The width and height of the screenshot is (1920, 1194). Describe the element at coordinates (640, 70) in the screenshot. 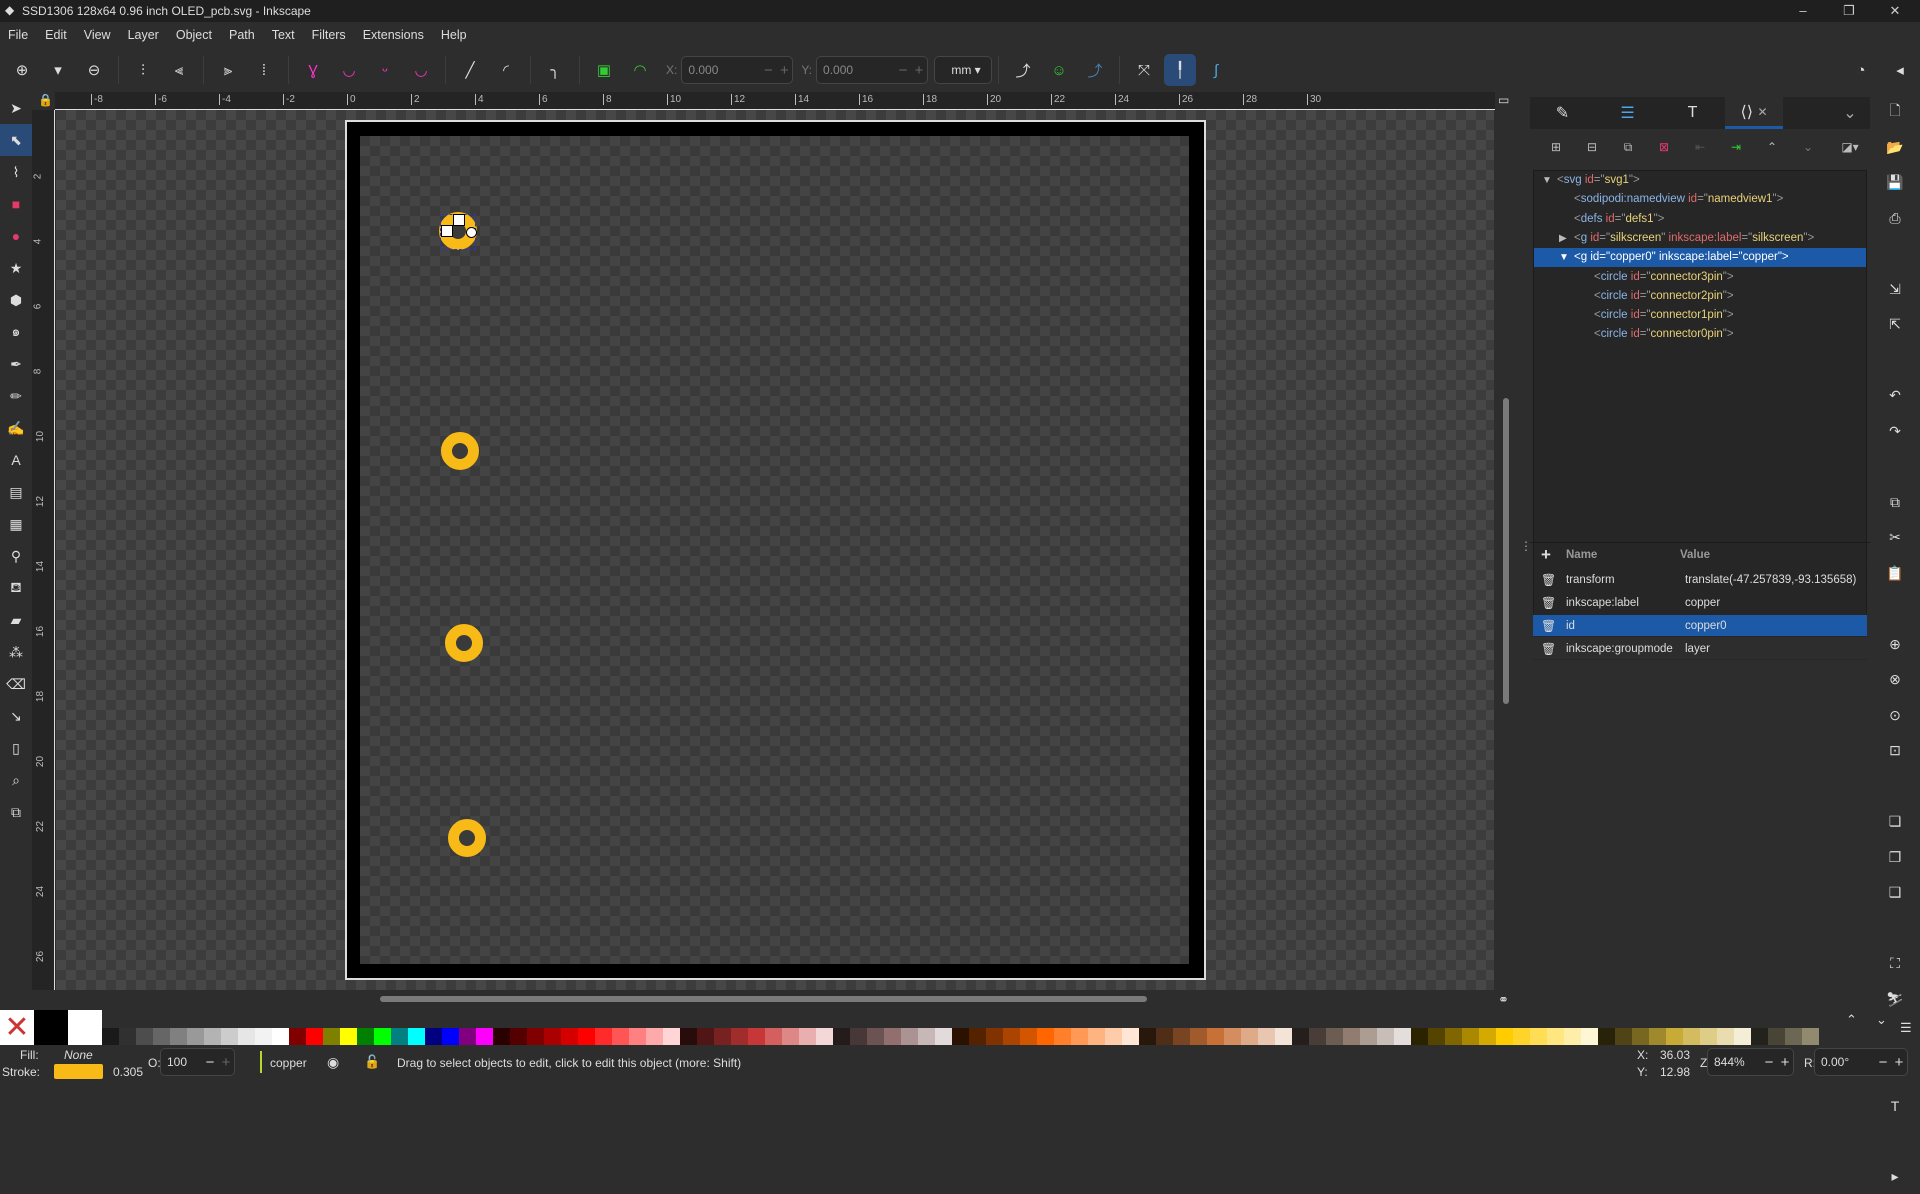

I see `stroke-to-path-icon: ◠` at that location.